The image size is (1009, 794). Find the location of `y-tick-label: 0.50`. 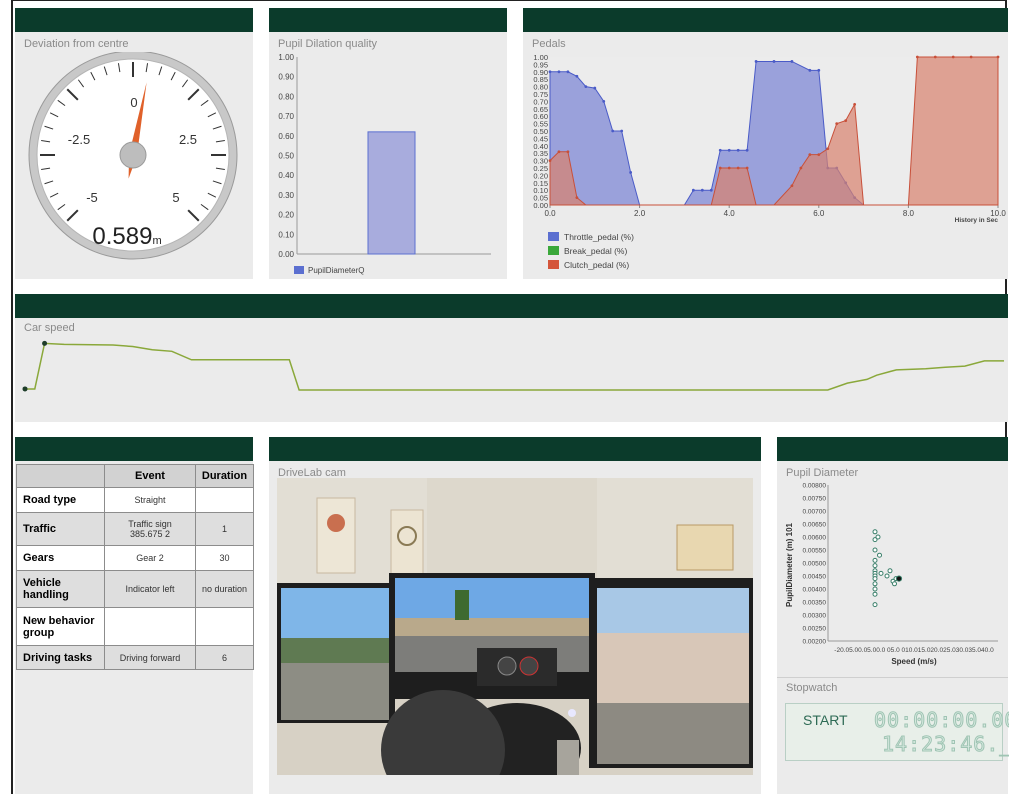

y-tick-label: 0.50 is located at coordinates (286, 156).